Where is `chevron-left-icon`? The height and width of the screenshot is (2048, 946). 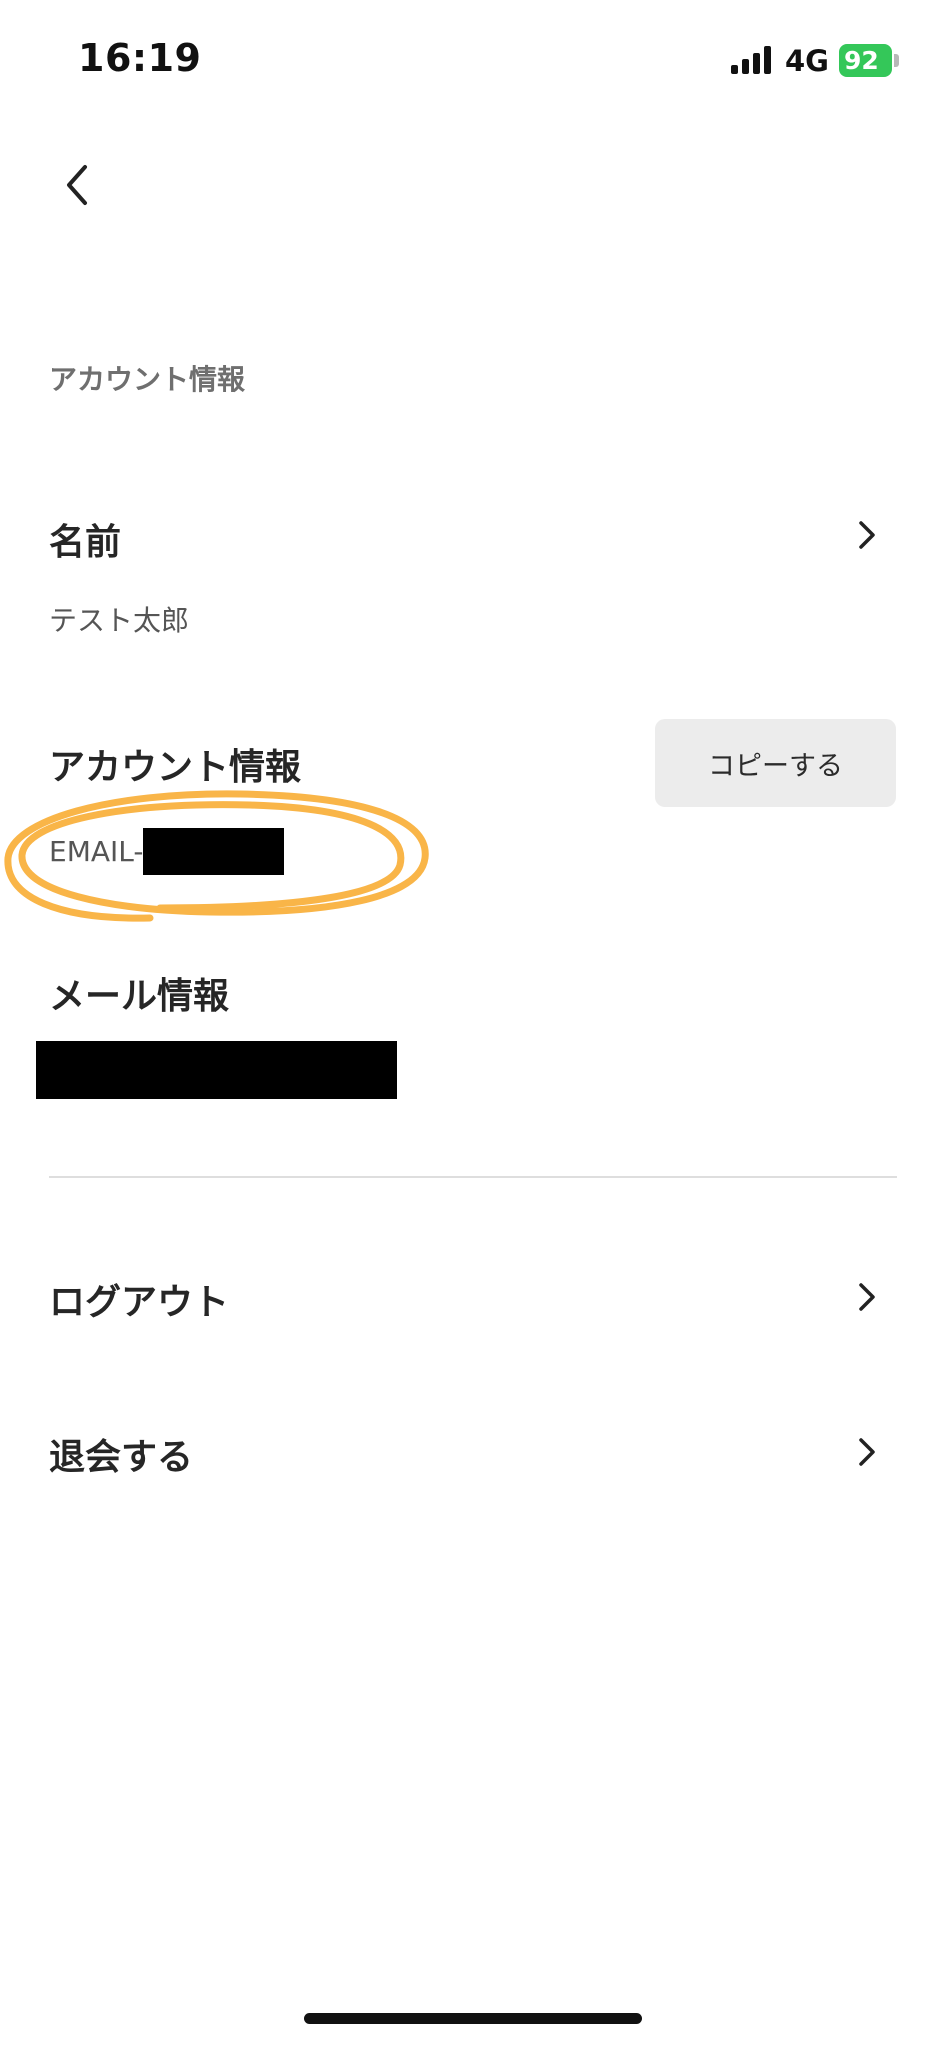 chevron-left-icon is located at coordinates (77, 185).